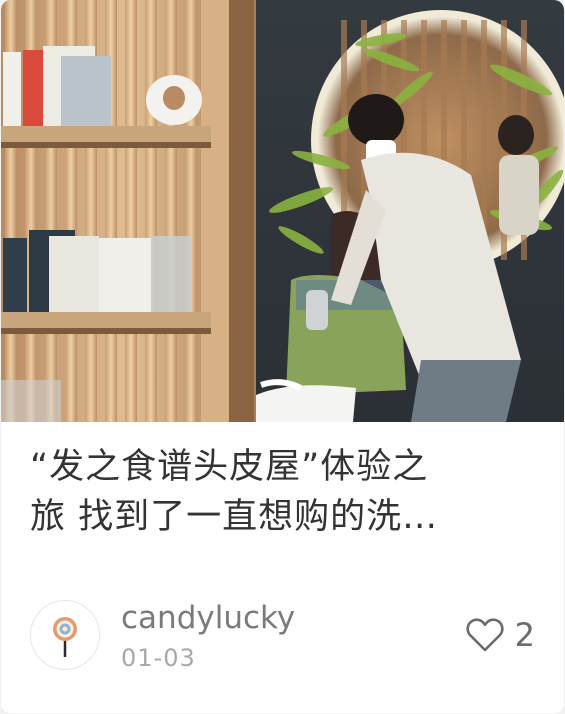 This screenshot has height=714, width=565. What do you see at coordinates (524, 635) in the screenshot?
I see `like-count: 2` at bounding box center [524, 635].